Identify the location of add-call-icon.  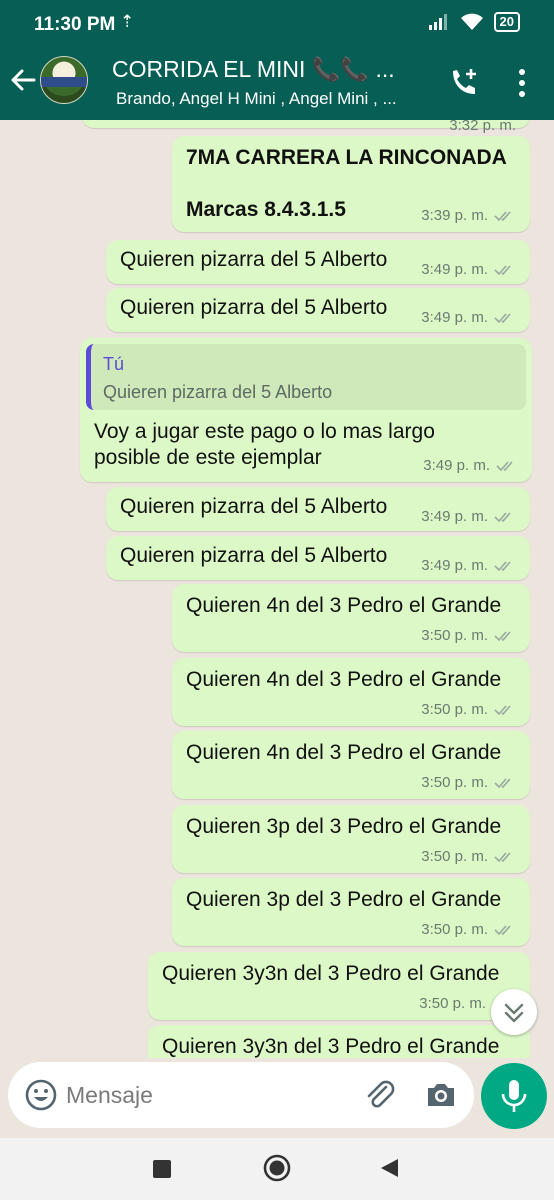
(464, 83).